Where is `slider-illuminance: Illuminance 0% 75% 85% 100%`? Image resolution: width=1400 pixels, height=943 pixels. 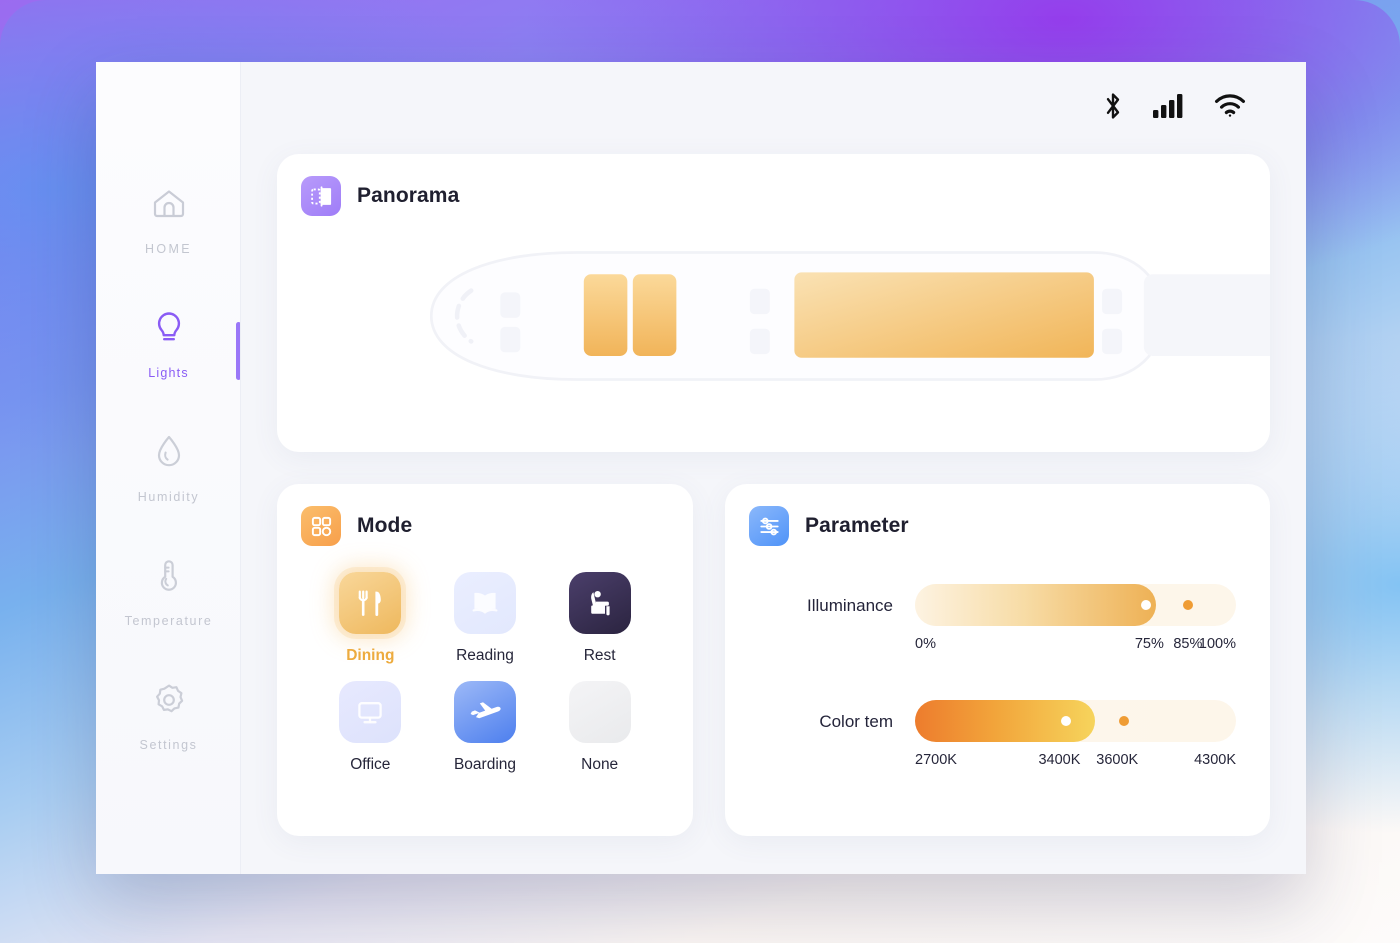 slider-illuminance: Illuminance 0% 75% 85% 100% is located at coordinates (997, 621).